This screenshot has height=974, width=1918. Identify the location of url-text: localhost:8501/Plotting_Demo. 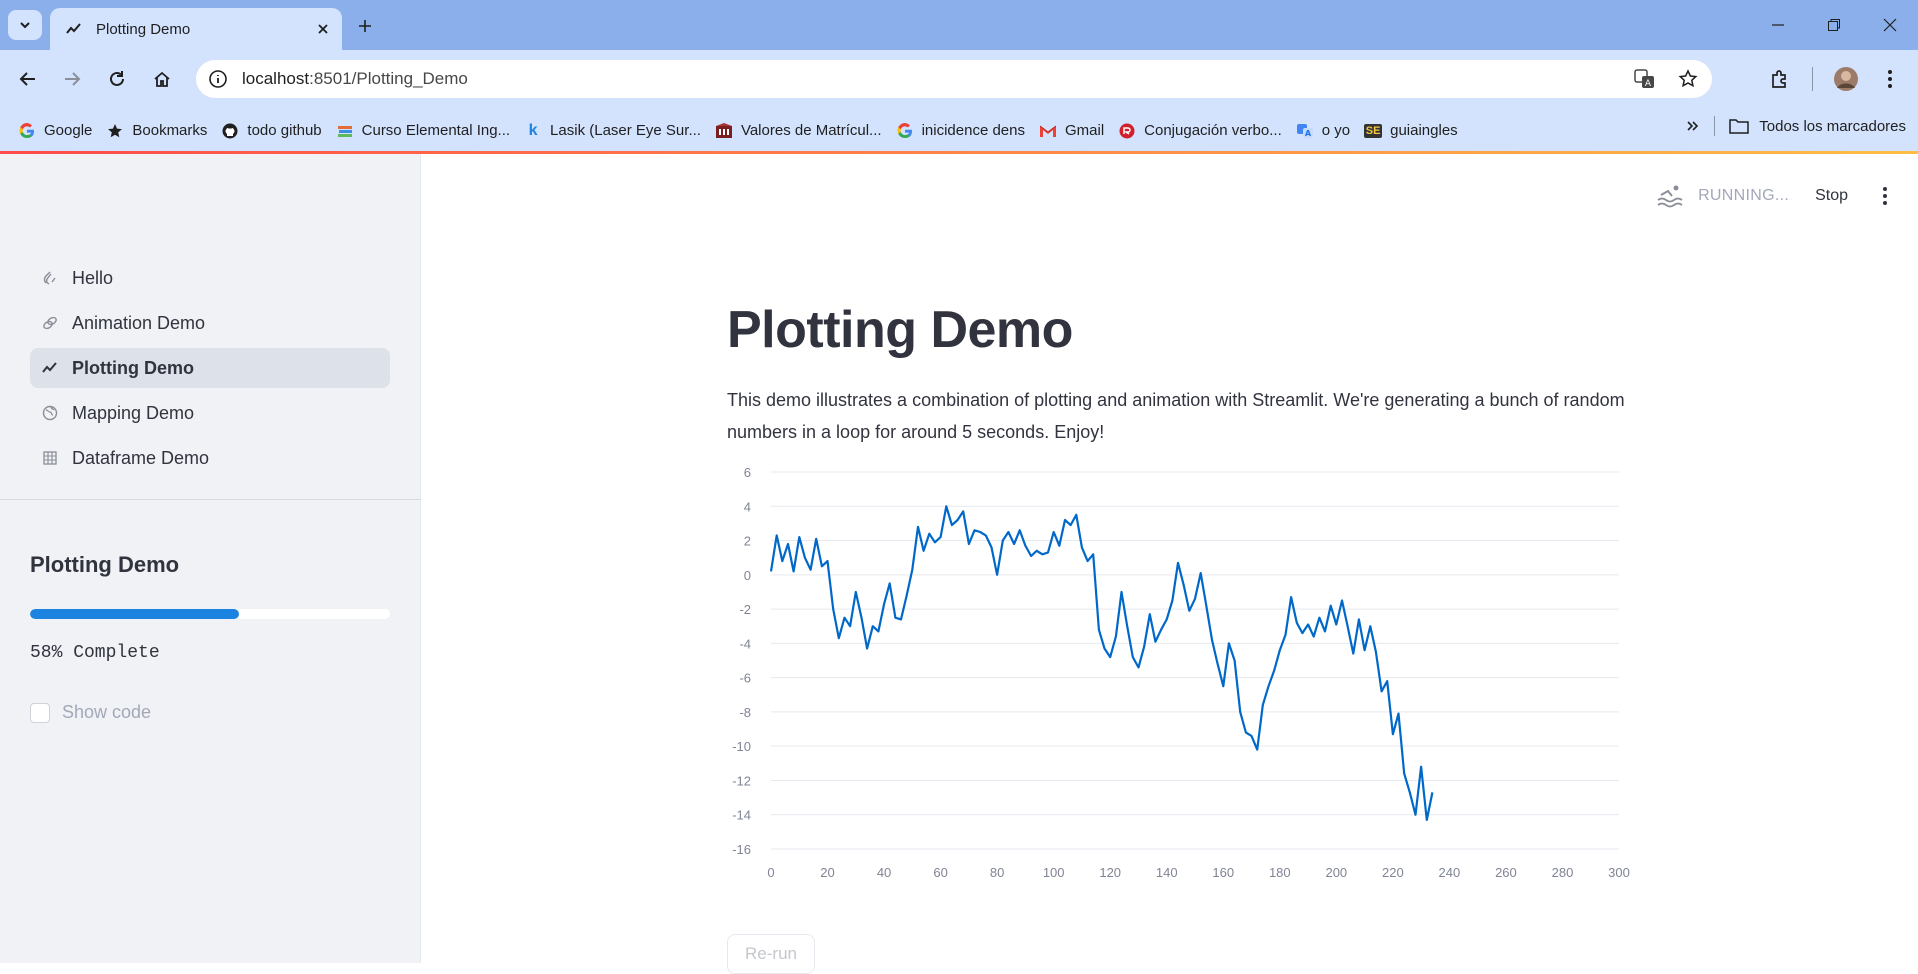
(355, 79).